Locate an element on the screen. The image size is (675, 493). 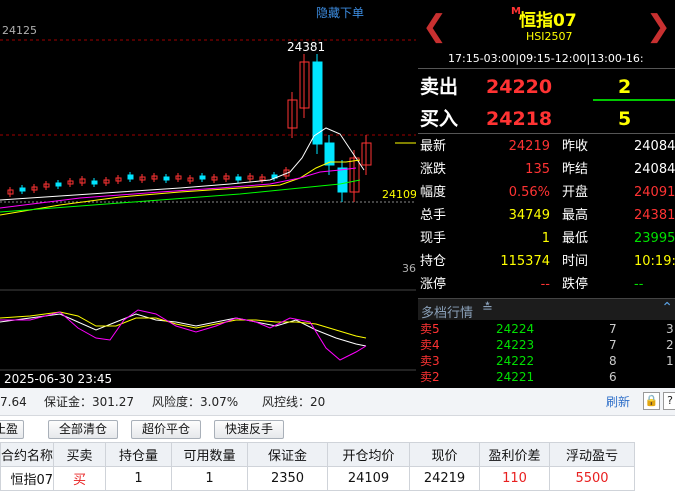
table-cell: 24219 is located at coordinates (445, 478).